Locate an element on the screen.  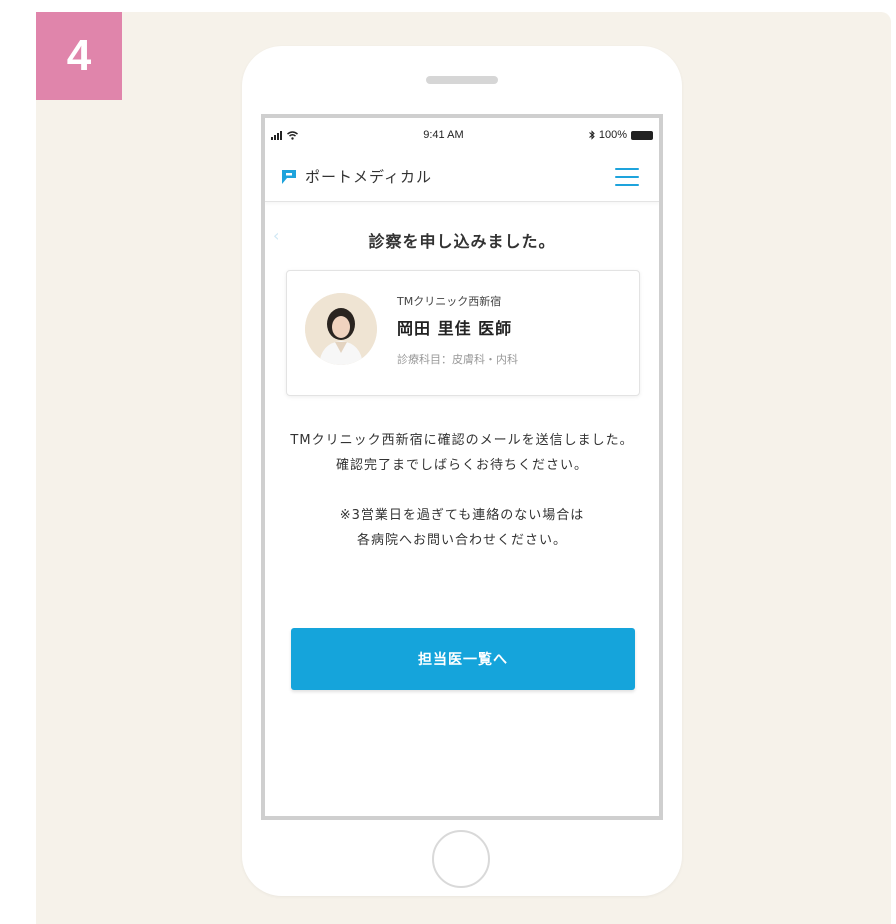
status-right: 100% is located at coordinates (621, 135).